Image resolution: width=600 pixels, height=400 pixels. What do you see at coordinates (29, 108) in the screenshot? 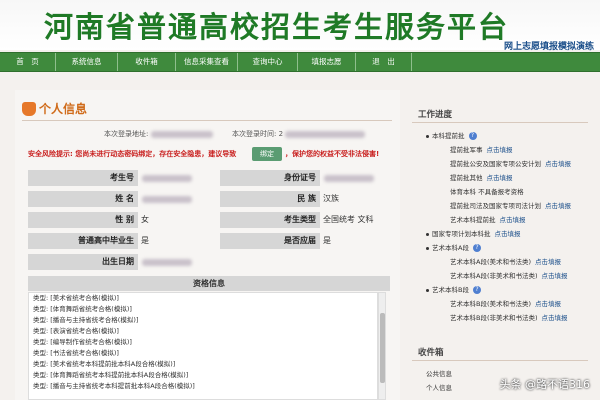
I see `hand-pointer-icon` at bounding box center [29, 108].